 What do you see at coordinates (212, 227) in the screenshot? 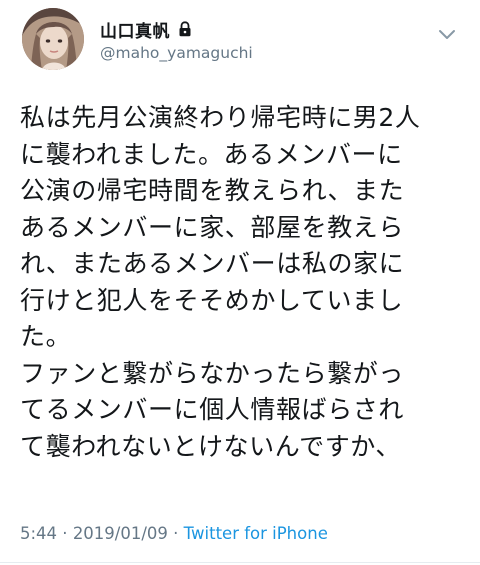
I see `tweet-line: あるメンバーに家、部屋を教えら` at bounding box center [212, 227].